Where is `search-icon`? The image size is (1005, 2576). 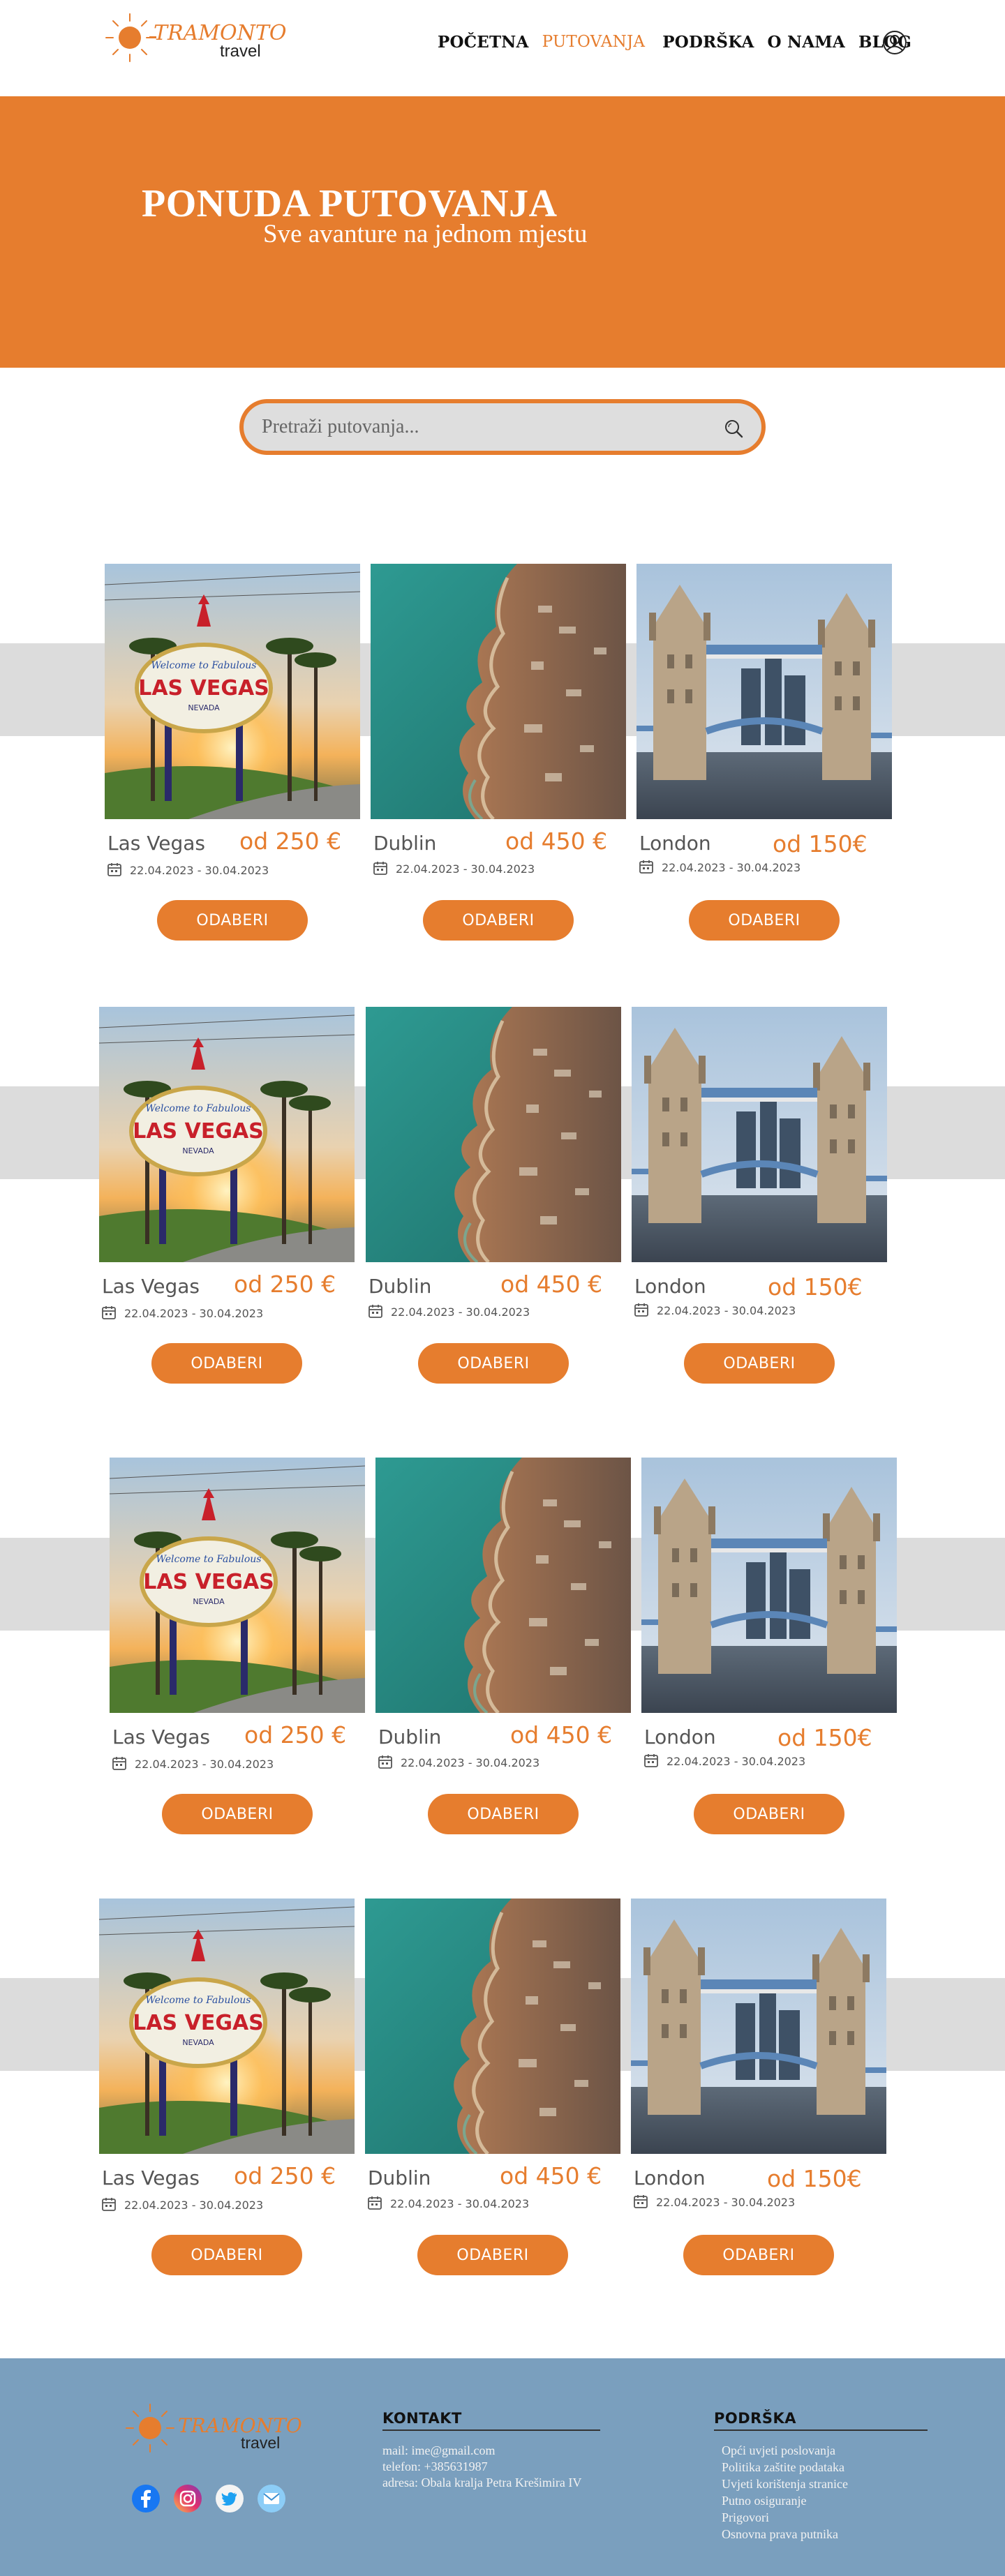 search-icon is located at coordinates (733, 428).